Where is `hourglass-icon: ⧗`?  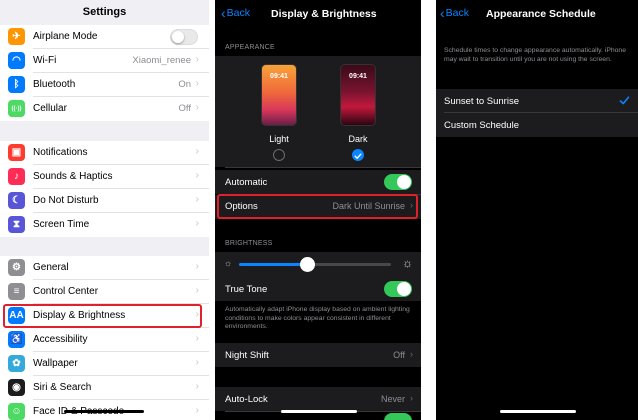
hourglass-icon: ⧗ is located at coordinates (16, 224).